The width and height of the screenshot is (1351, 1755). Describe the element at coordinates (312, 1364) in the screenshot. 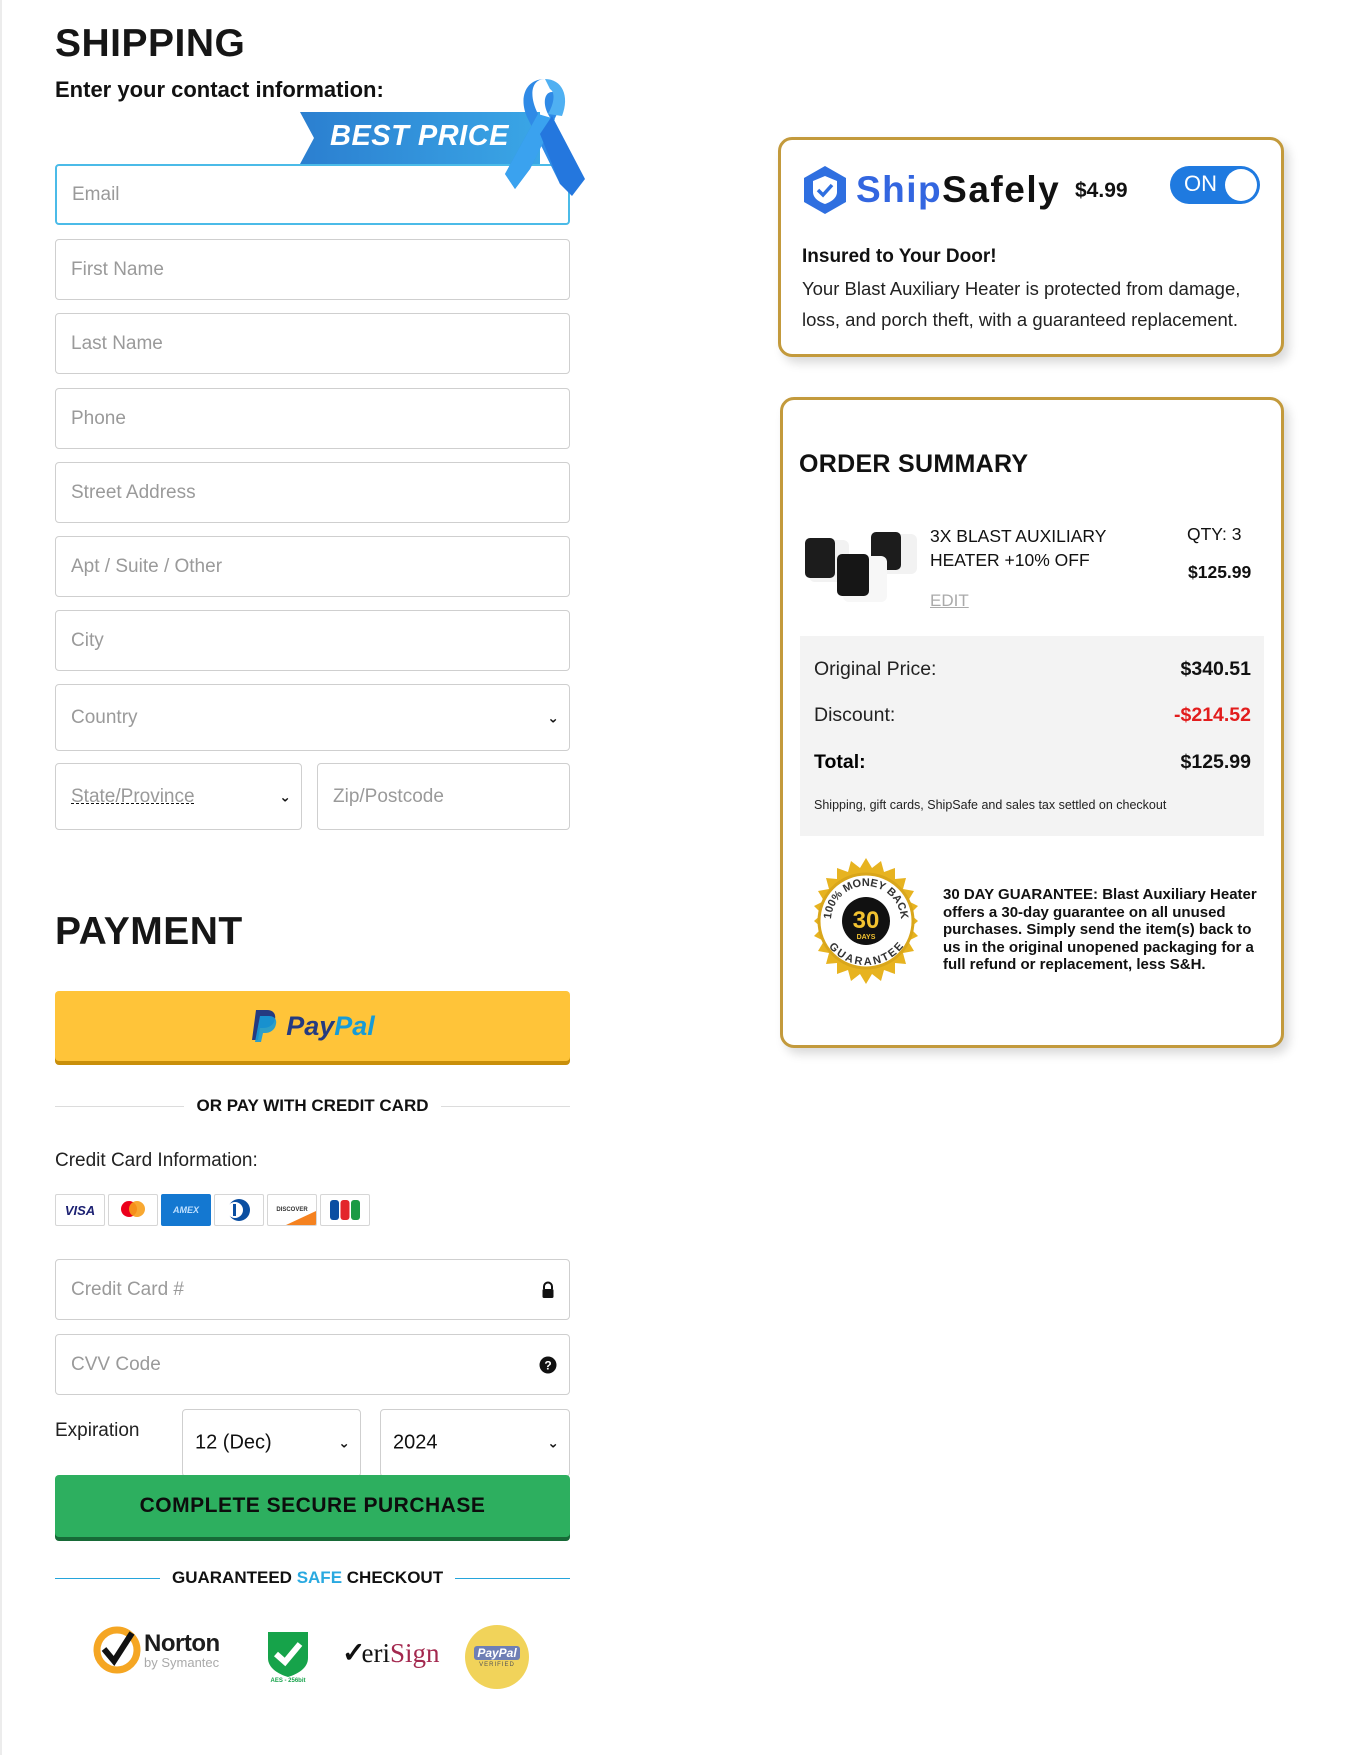

I see `cvv-field: CVV Code ?` at that location.